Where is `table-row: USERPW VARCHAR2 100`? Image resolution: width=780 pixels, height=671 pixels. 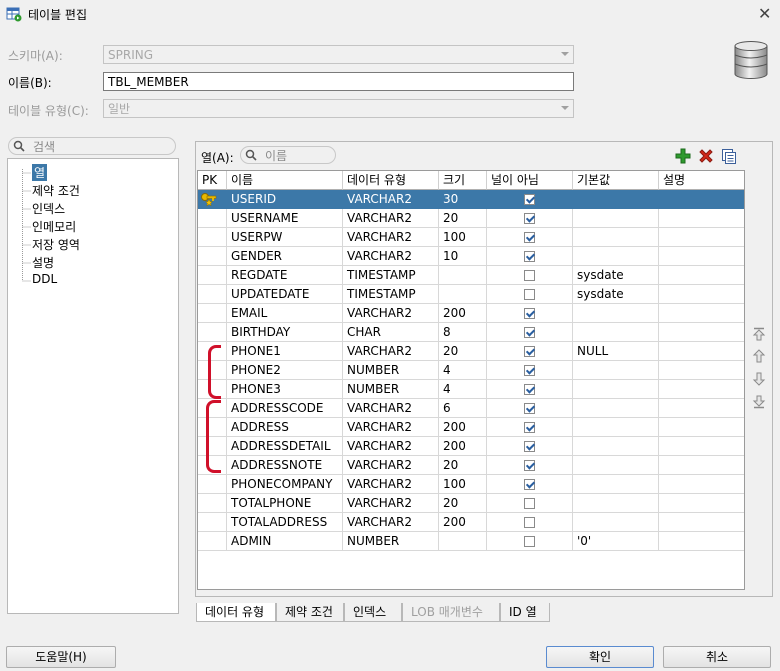
table-row: USERPW VARCHAR2 100 is located at coordinates (471, 237).